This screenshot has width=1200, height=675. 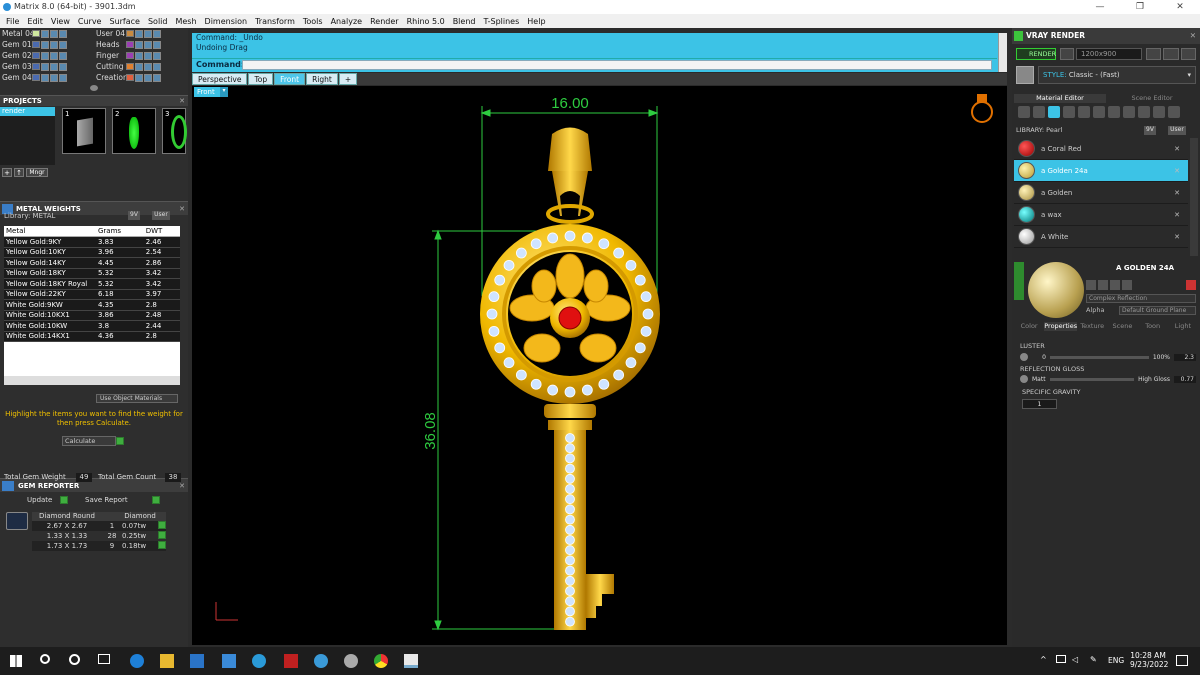 What do you see at coordinates (161, 231) in the screenshot?
I see `column-header: DWT` at bounding box center [161, 231].